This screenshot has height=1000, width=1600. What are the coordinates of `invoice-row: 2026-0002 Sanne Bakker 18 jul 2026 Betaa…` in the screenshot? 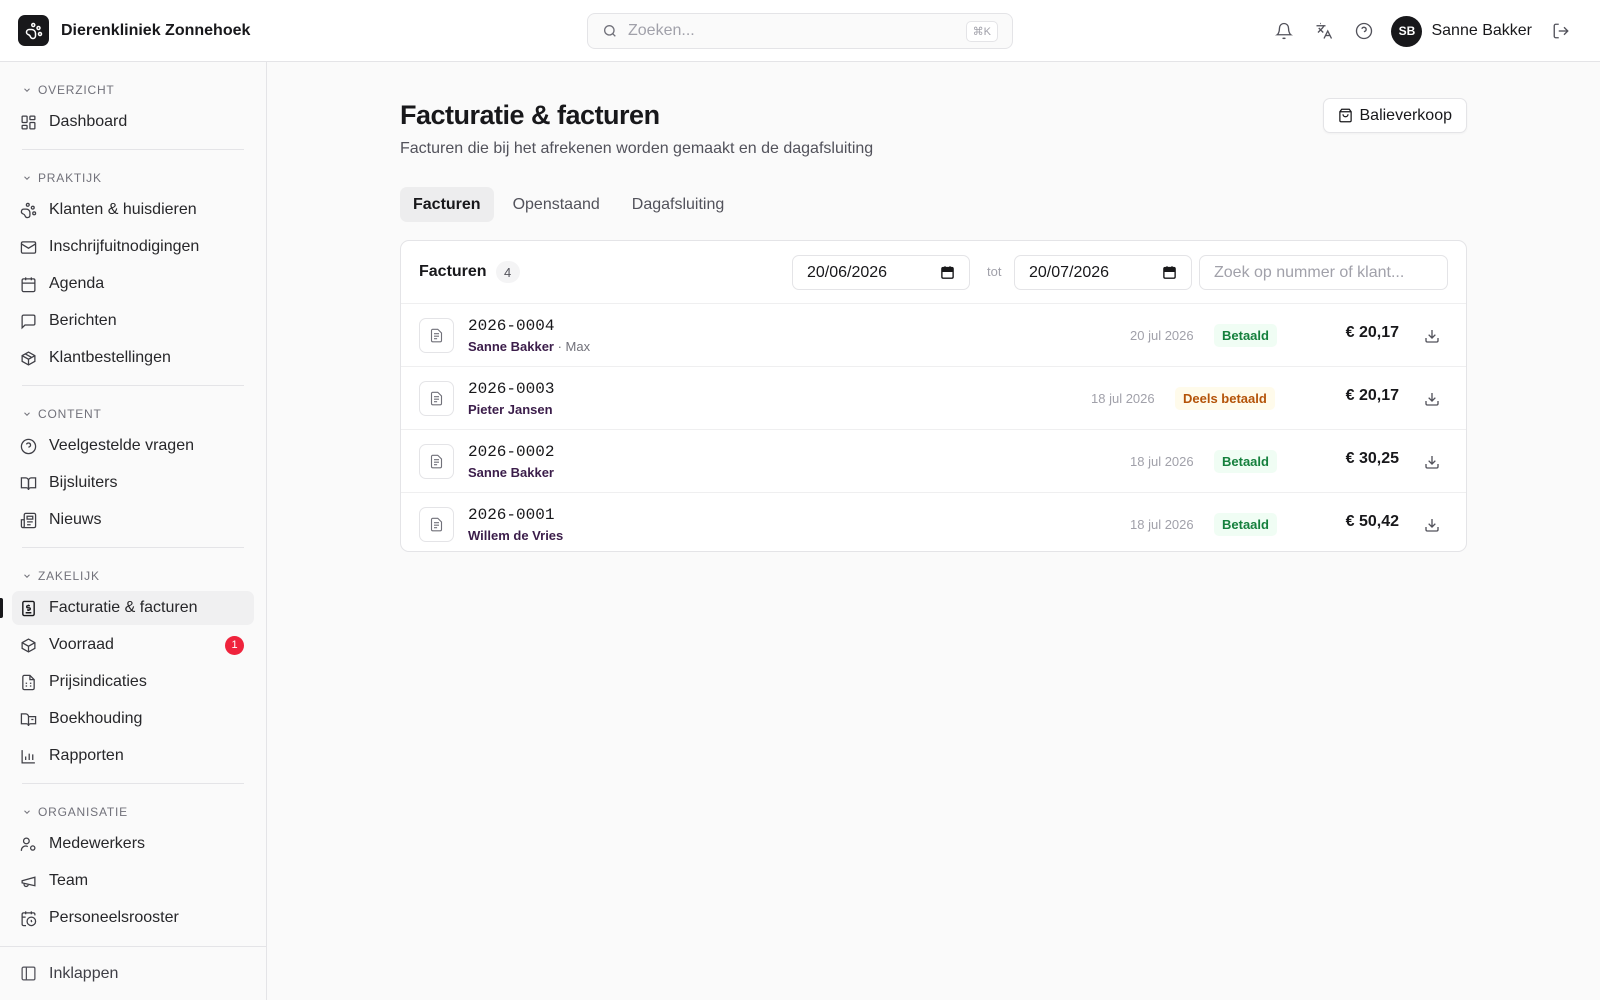 It's located at (933, 461).